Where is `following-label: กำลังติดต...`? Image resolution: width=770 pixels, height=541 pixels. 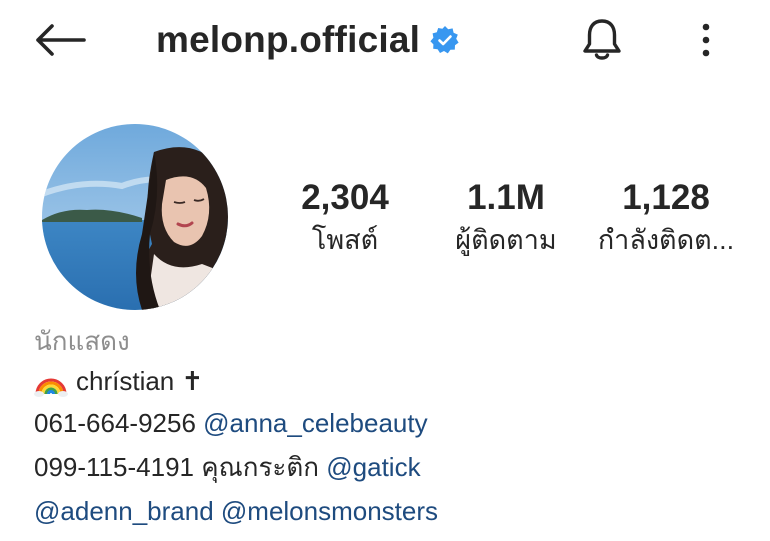 following-label: กำลังติดต... is located at coordinates (666, 240).